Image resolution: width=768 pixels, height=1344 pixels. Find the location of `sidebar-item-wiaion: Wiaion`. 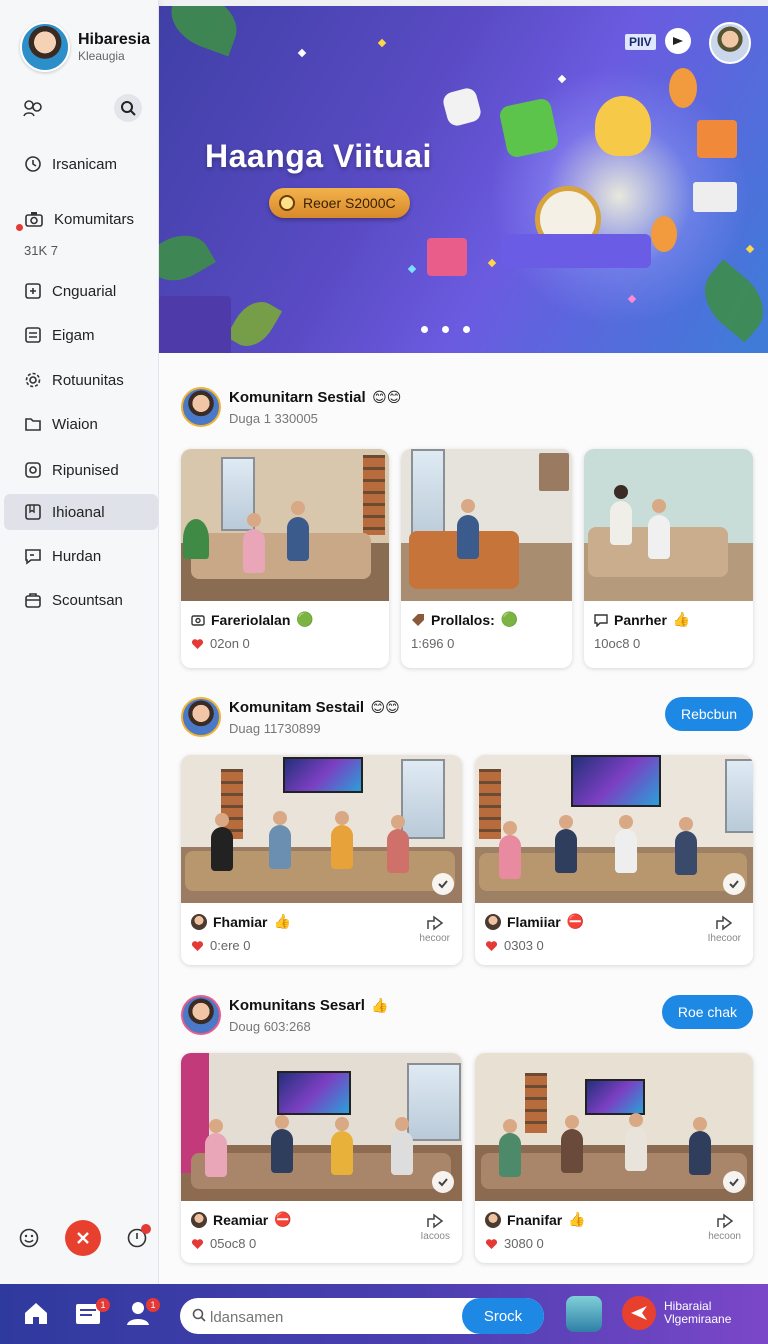

sidebar-item-wiaion: Wiaion is located at coordinates (81, 424).